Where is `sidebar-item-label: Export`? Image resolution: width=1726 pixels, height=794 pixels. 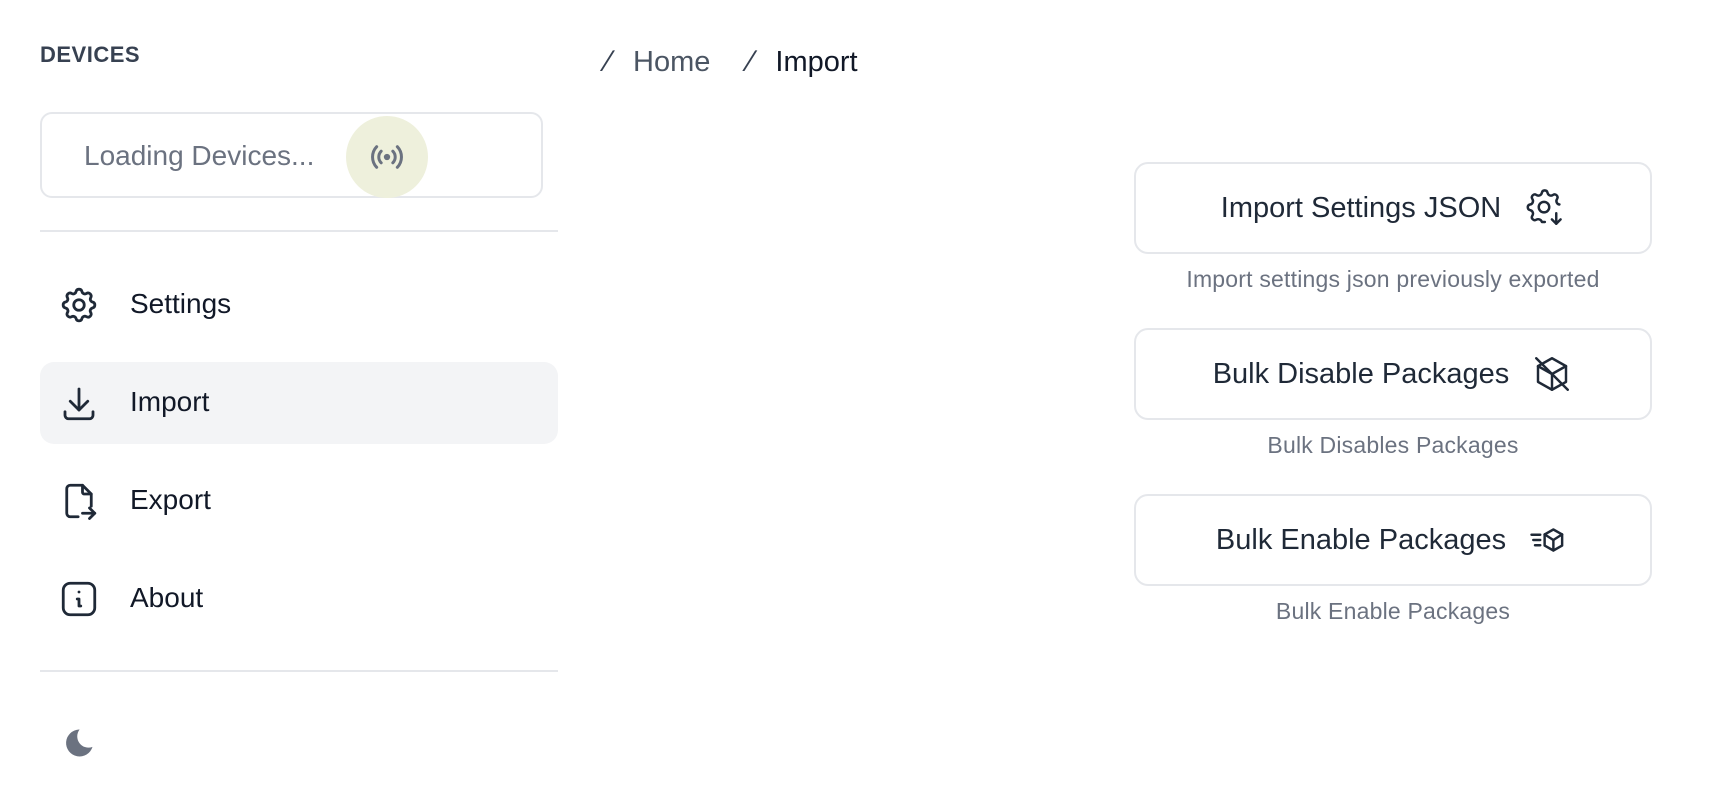
sidebar-item-label: Export is located at coordinates (170, 499).